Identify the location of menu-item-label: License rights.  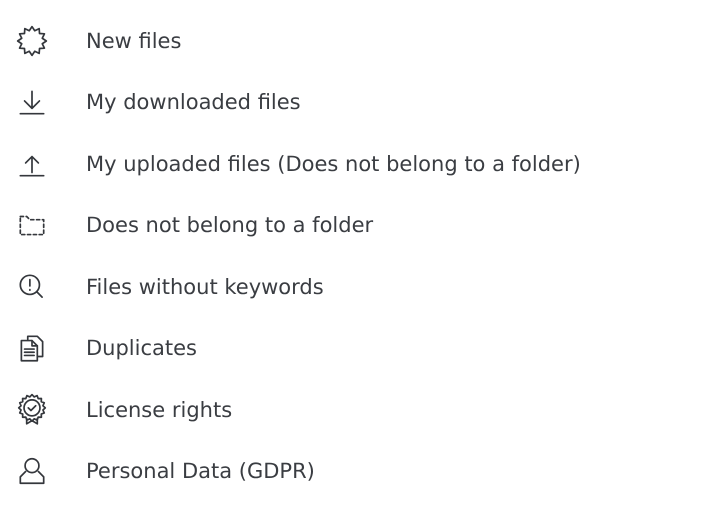
(159, 410).